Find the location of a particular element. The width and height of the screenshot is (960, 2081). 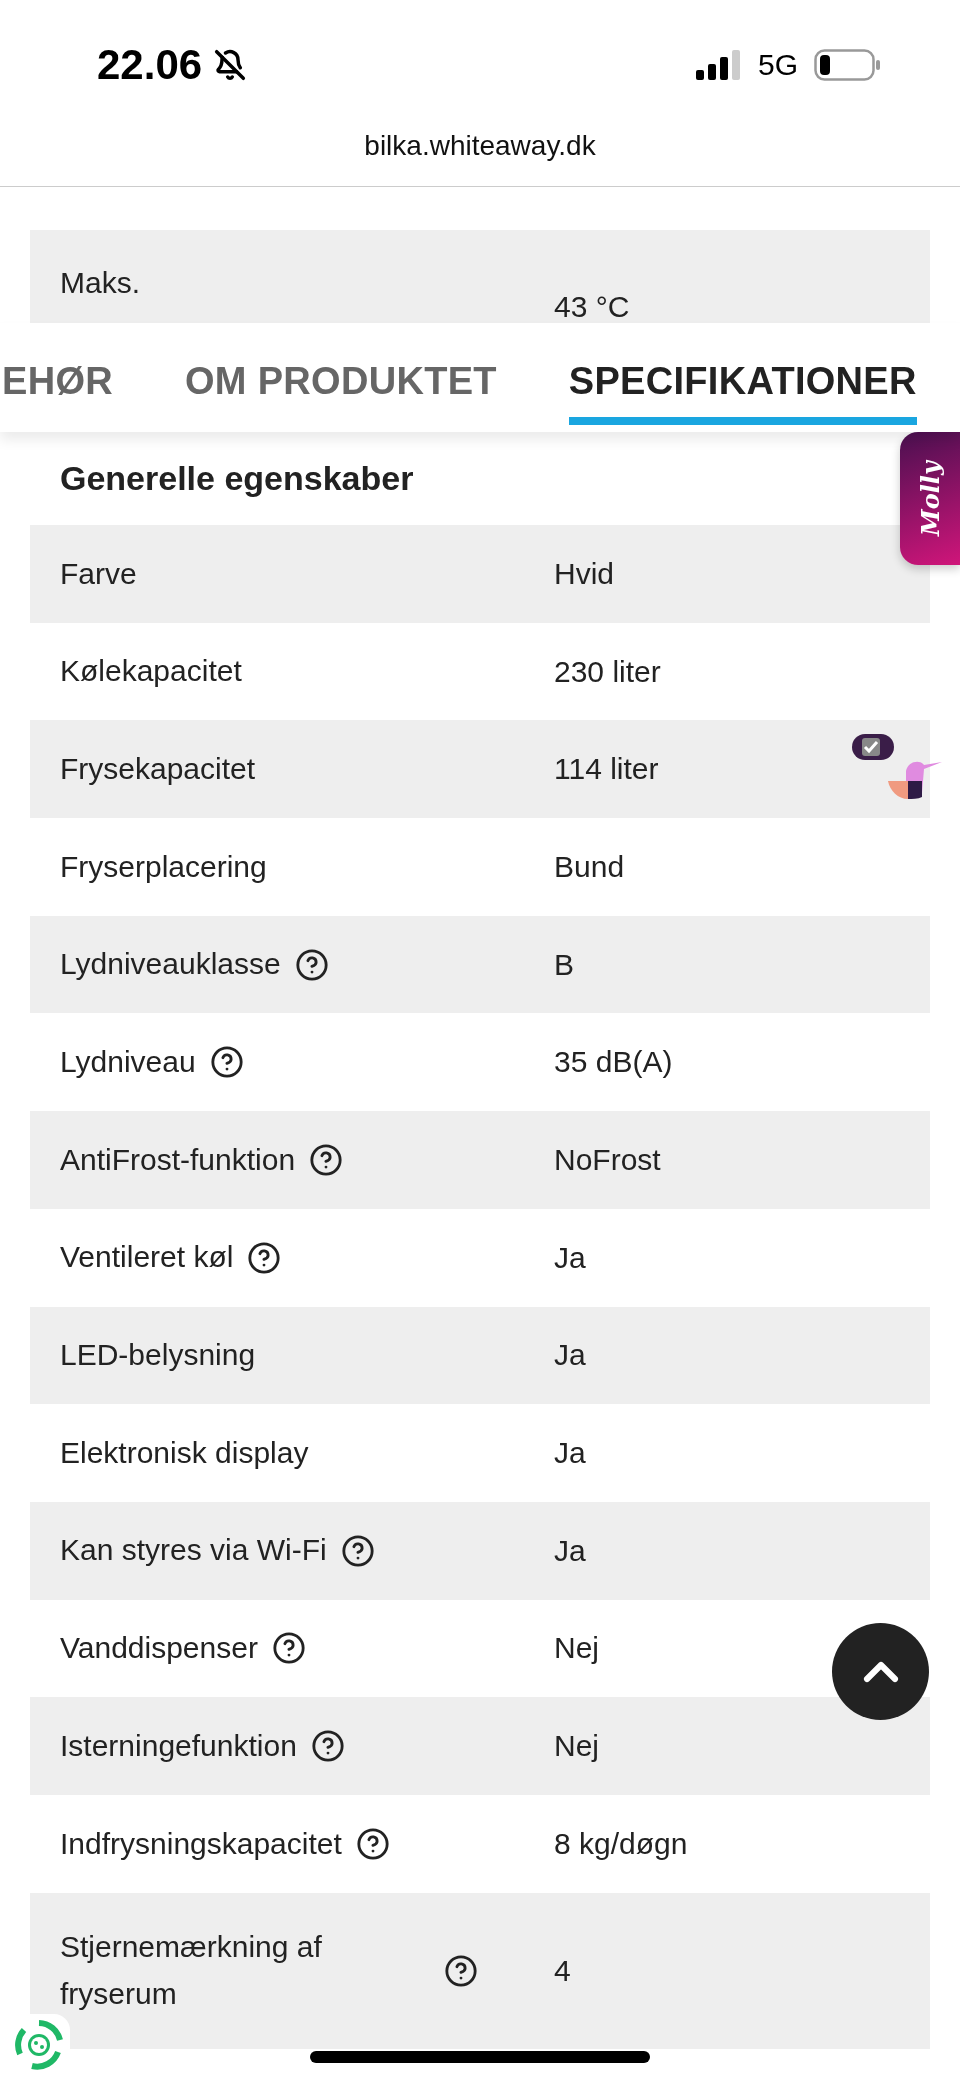

spec-label: Elektronisk display is located at coordinates (184, 1452).